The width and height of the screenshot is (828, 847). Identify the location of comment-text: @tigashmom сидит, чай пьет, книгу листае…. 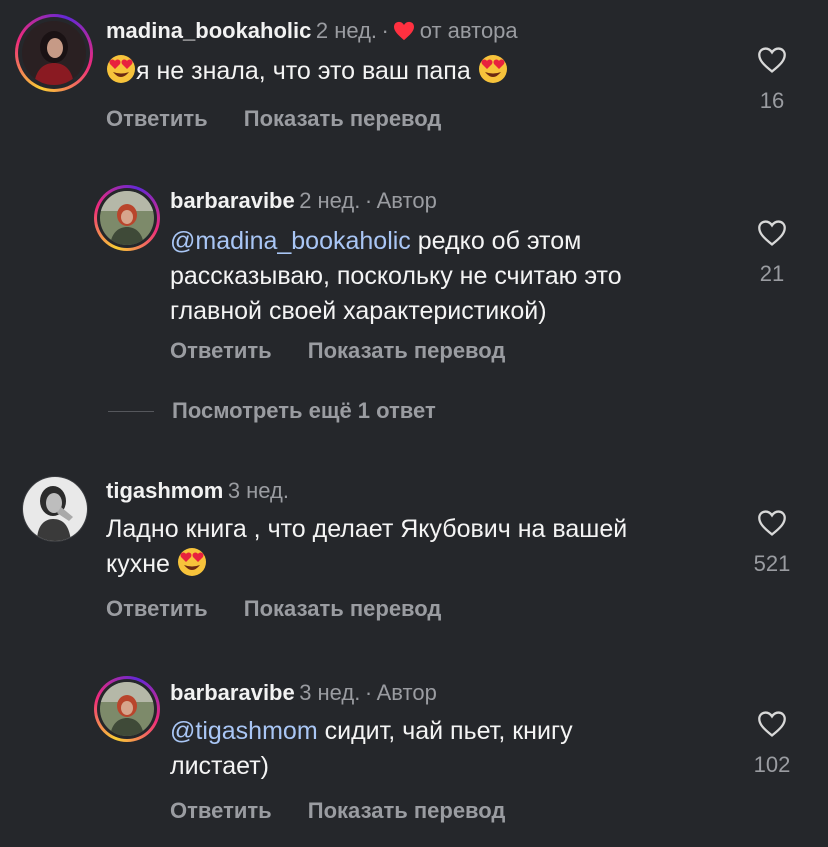
(371, 748).